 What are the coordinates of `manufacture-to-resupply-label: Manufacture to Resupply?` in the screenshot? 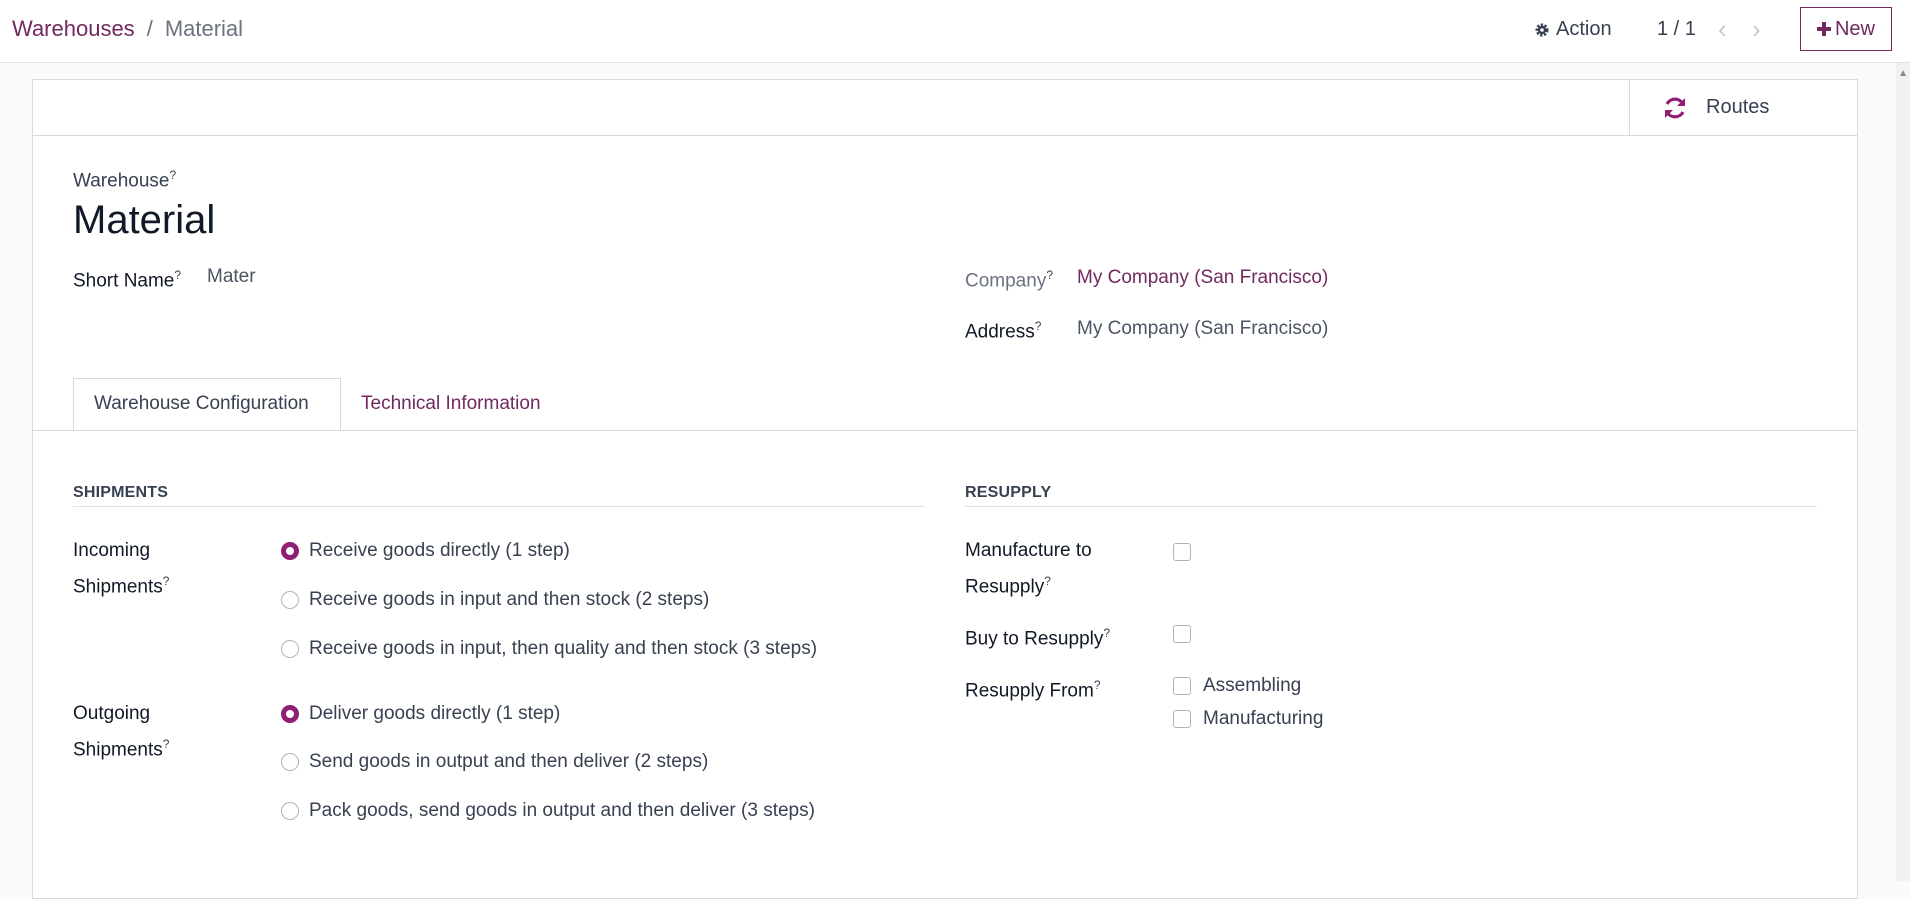 It's located at (1028, 569).